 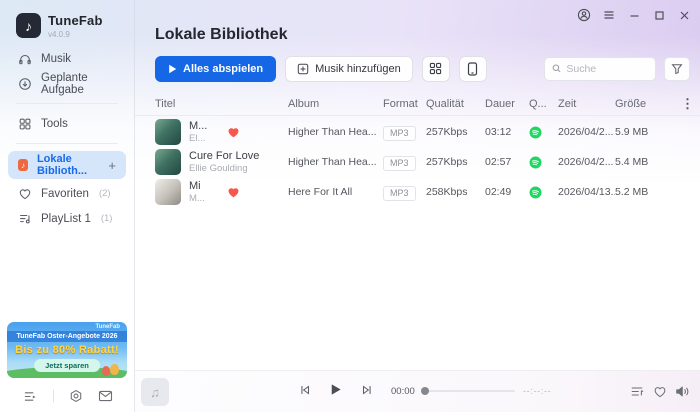 I want to click on filter-button, so click(x=677, y=68).